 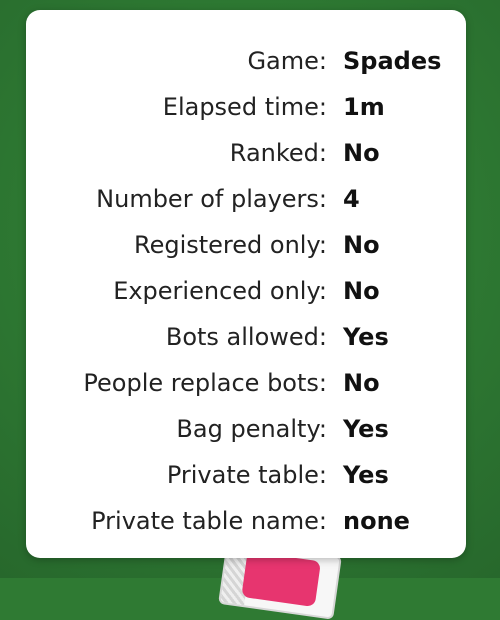 I want to click on card-face-graphic, so click(x=281, y=579).